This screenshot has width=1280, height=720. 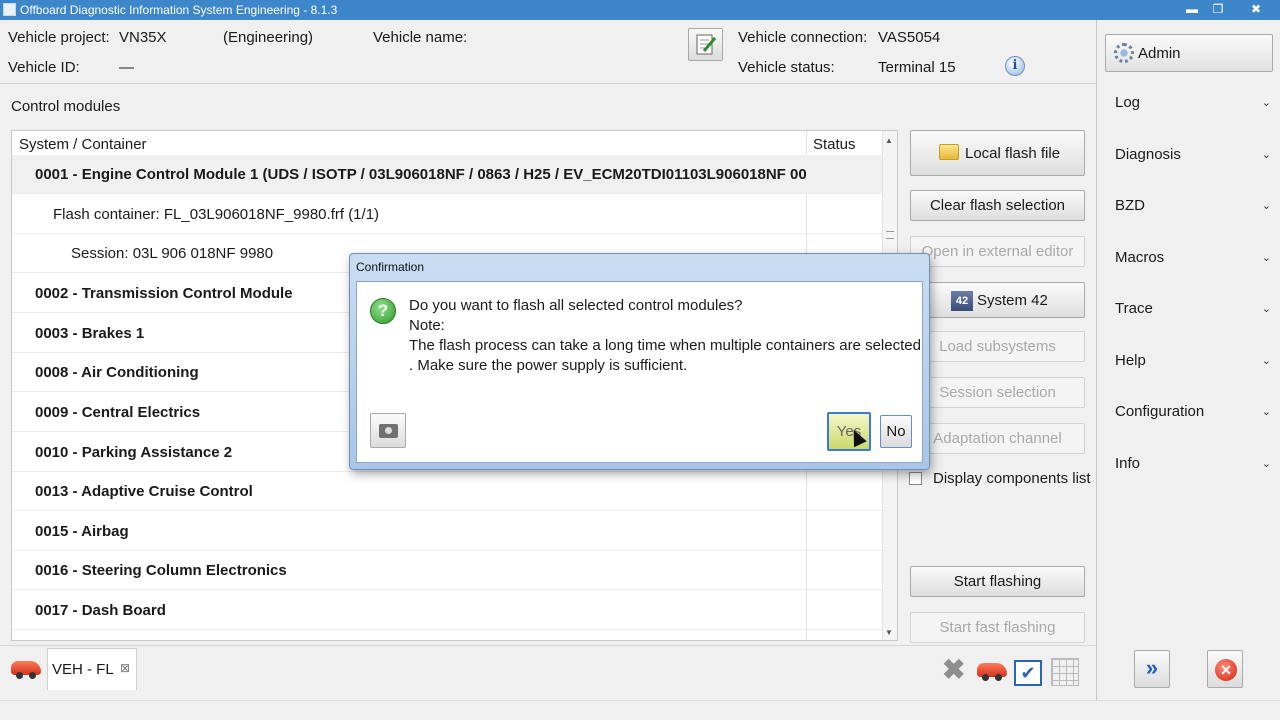 What do you see at coordinates (548, 83) in the screenshot?
I see `header-separator` at bounding box center [548, 83].